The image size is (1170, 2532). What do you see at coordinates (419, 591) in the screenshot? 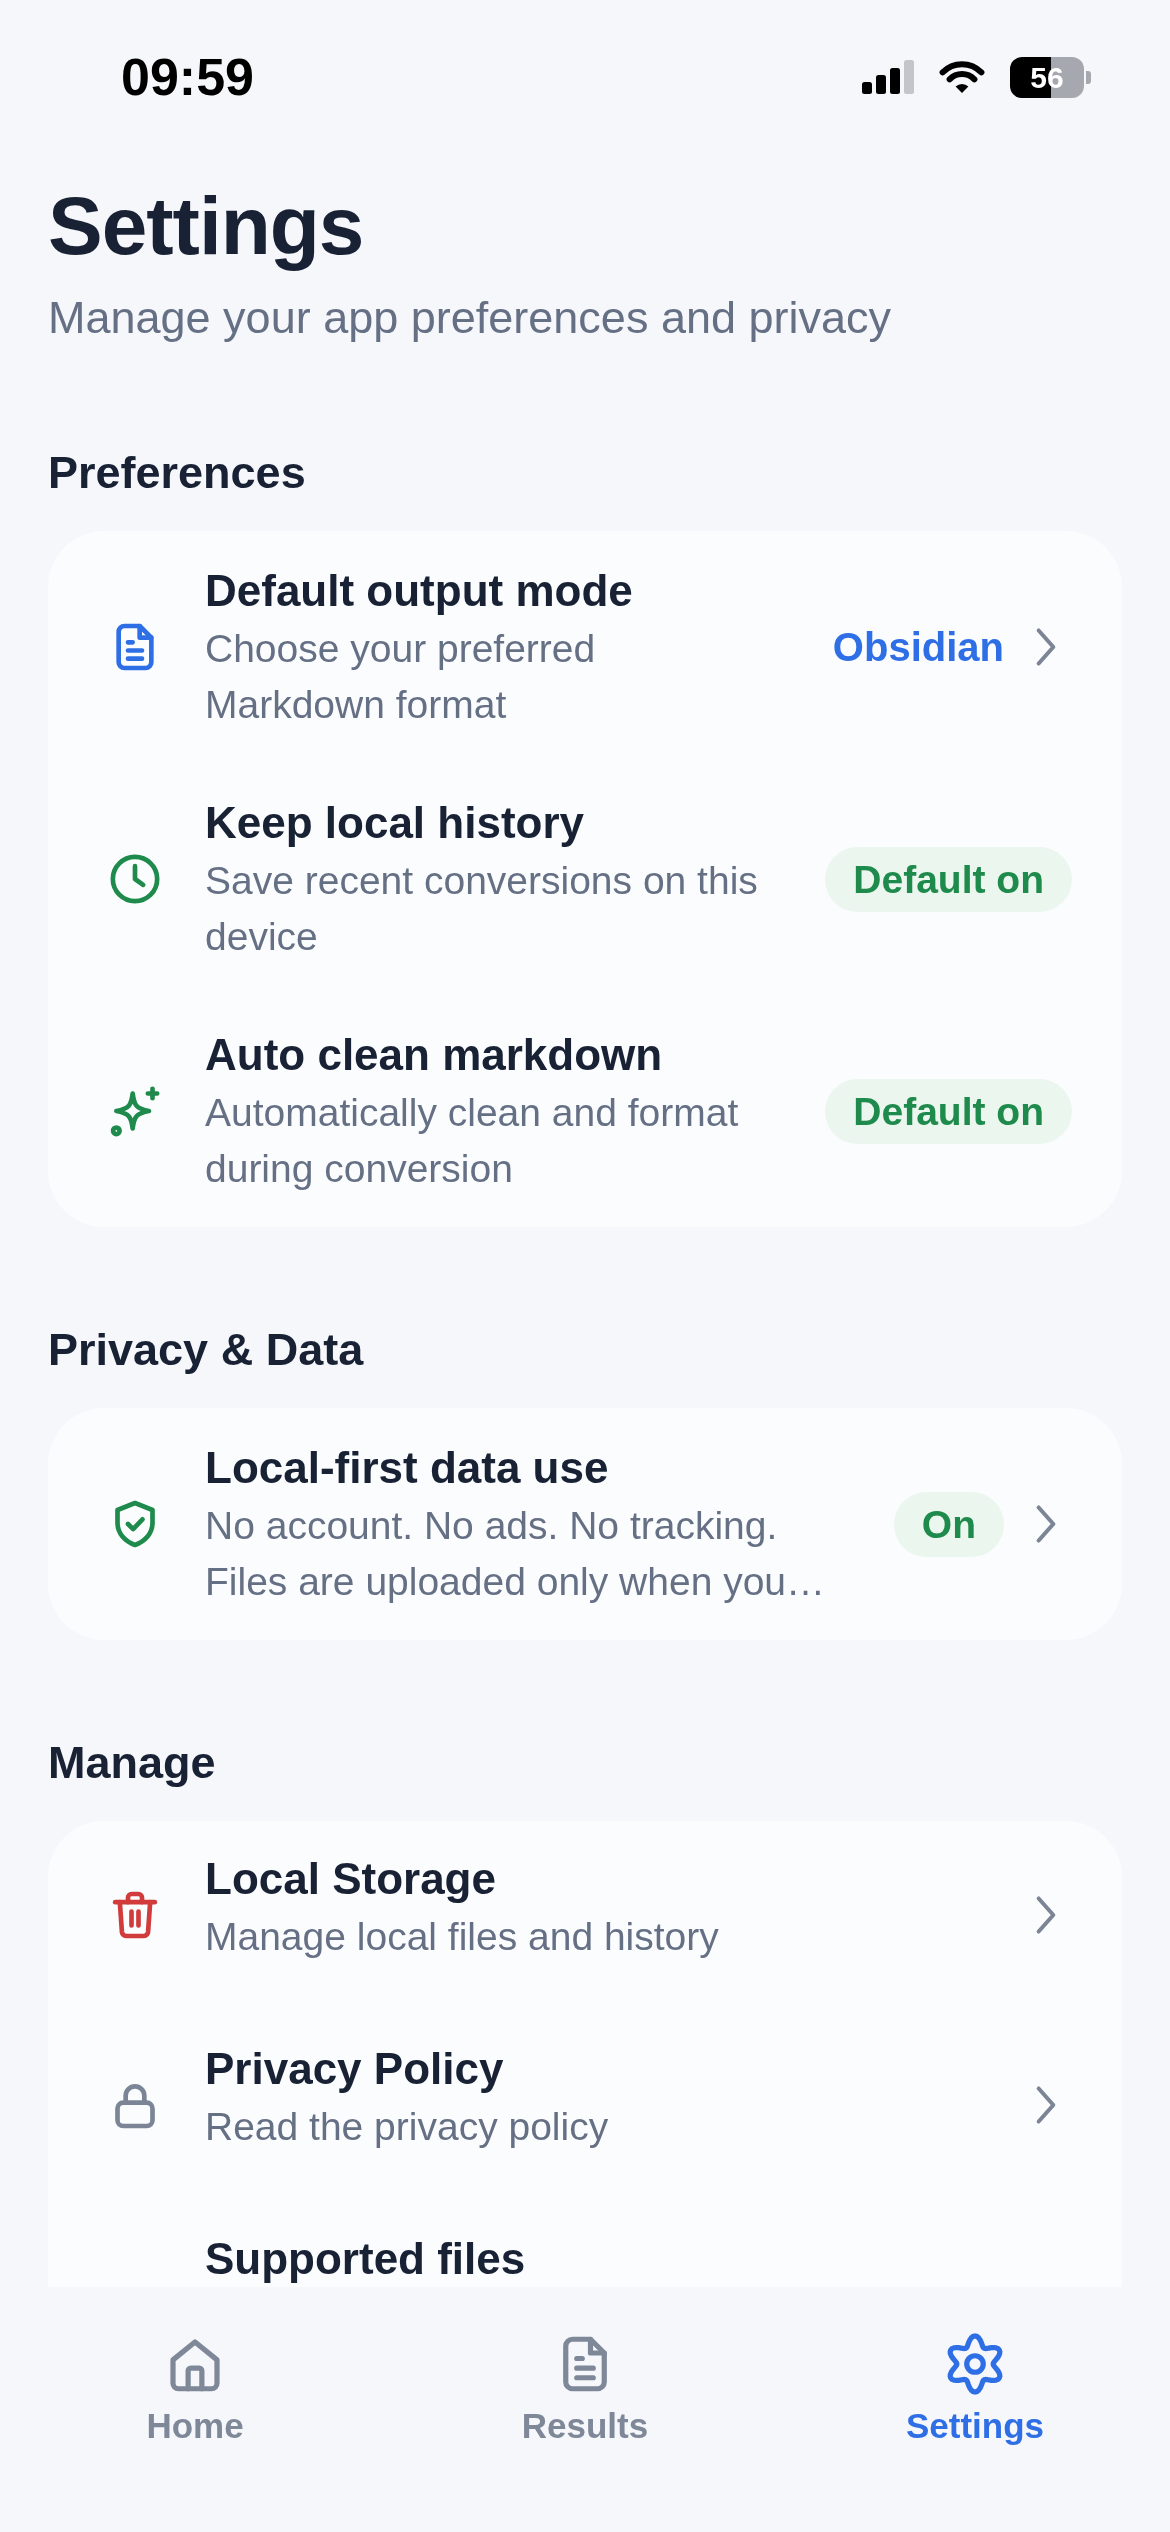
I see `row-title: Default output mode` at bounding box center [419, 591].